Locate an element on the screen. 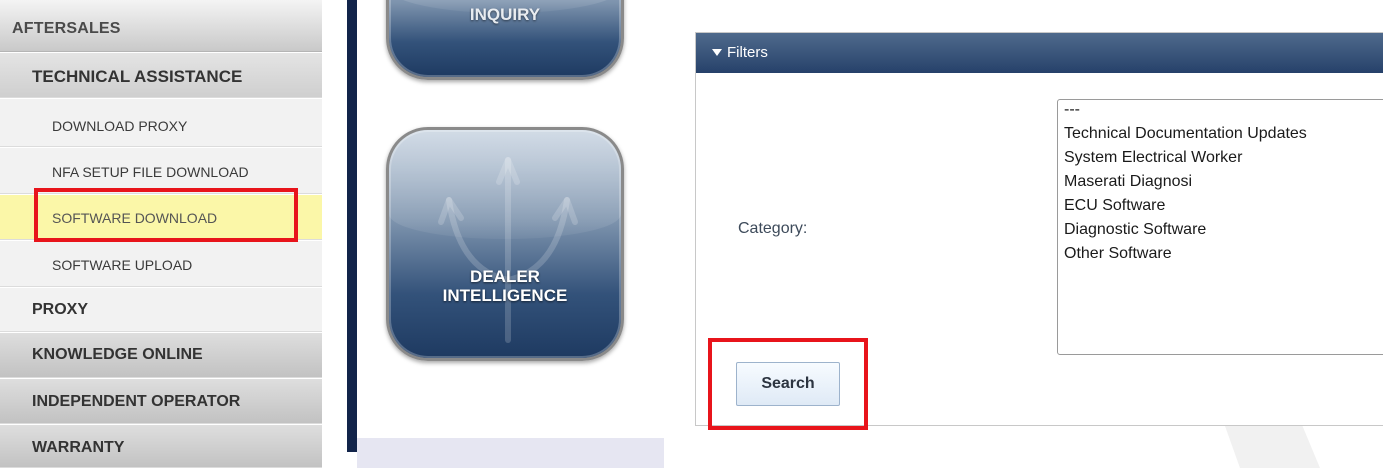  category-label: Category: is located at coordinates (773, 228).